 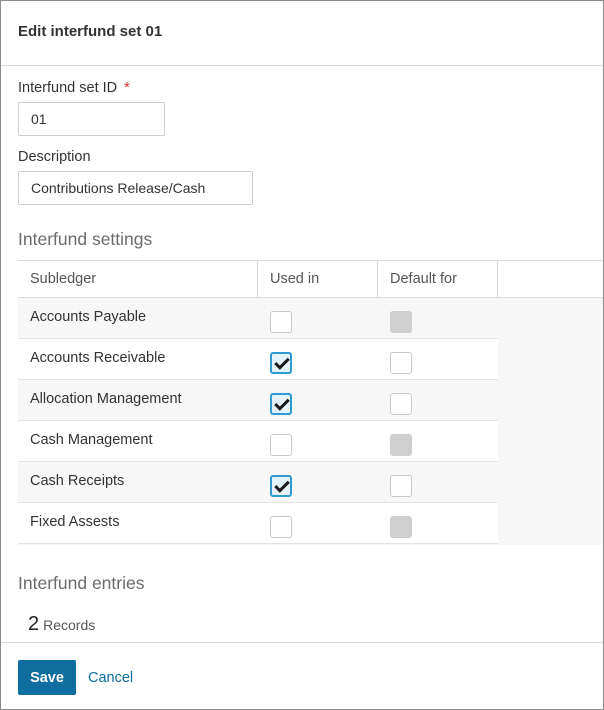 I want to click on subledger-name: Cash Receipts, so click(x=77, y=481).